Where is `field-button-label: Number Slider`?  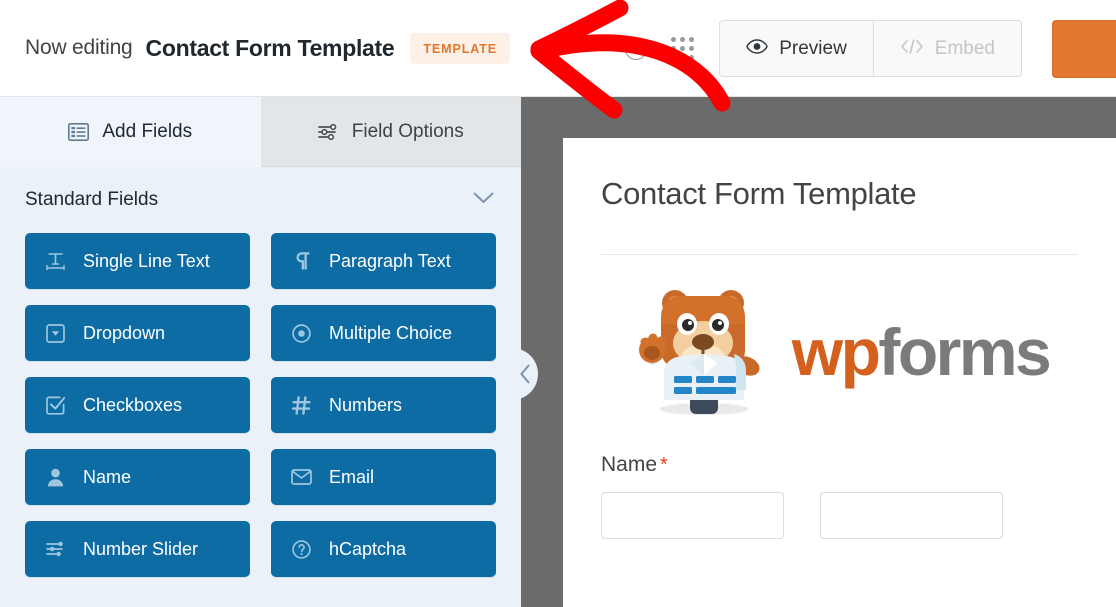
field-button-label: Number Slider is located at coordinates (141, 548).